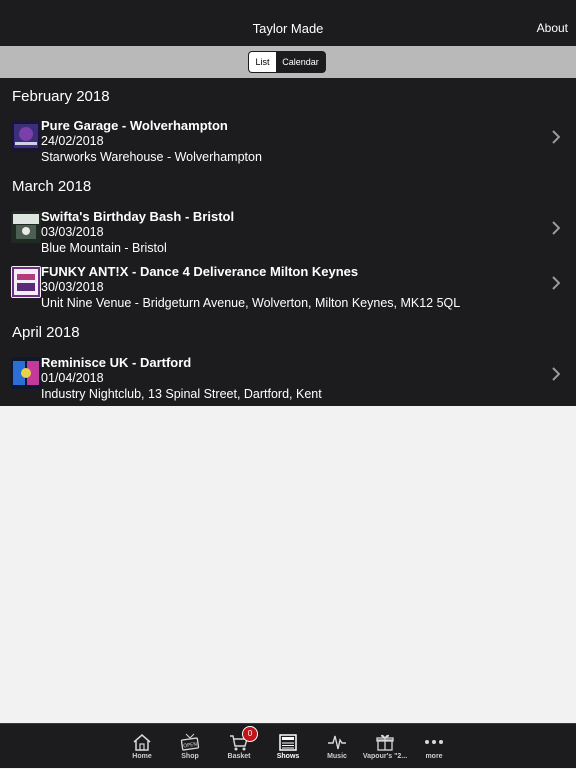  I want to click on list-segment: List, so click(262, 62).